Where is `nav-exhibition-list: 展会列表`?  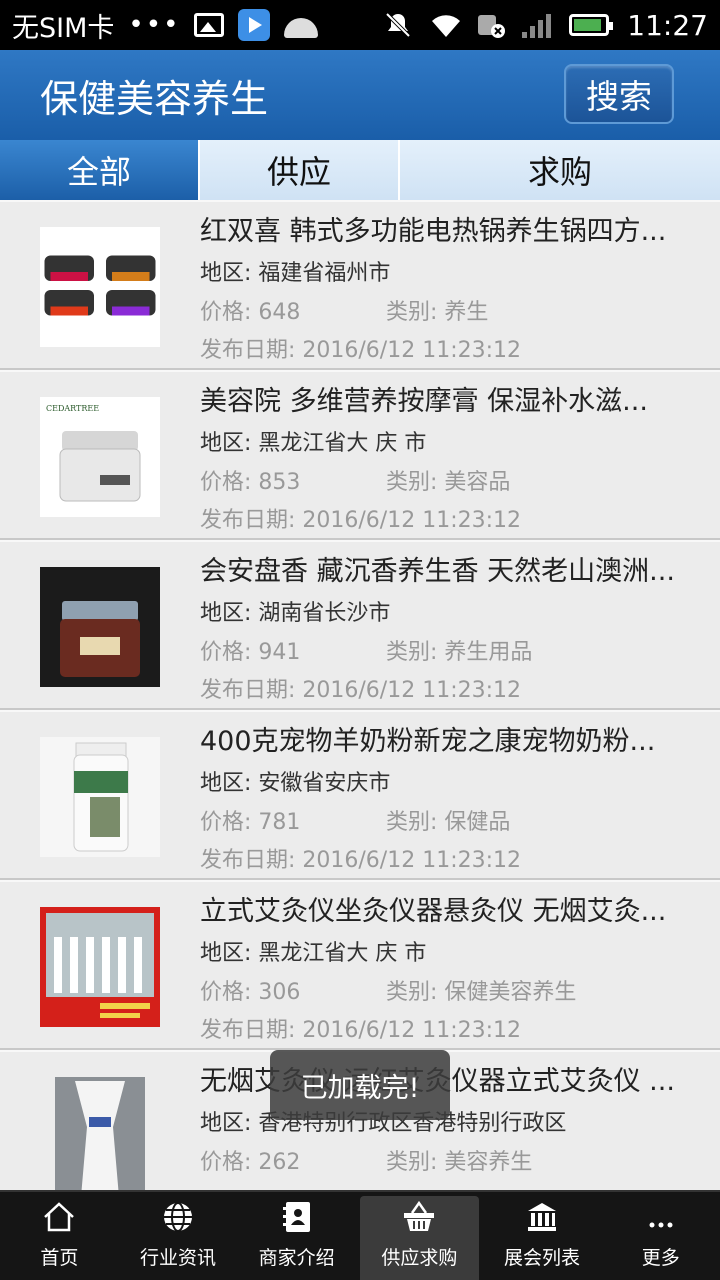
nav-exhibition-list: 展会列表 is located at coordinates (542, 1236).